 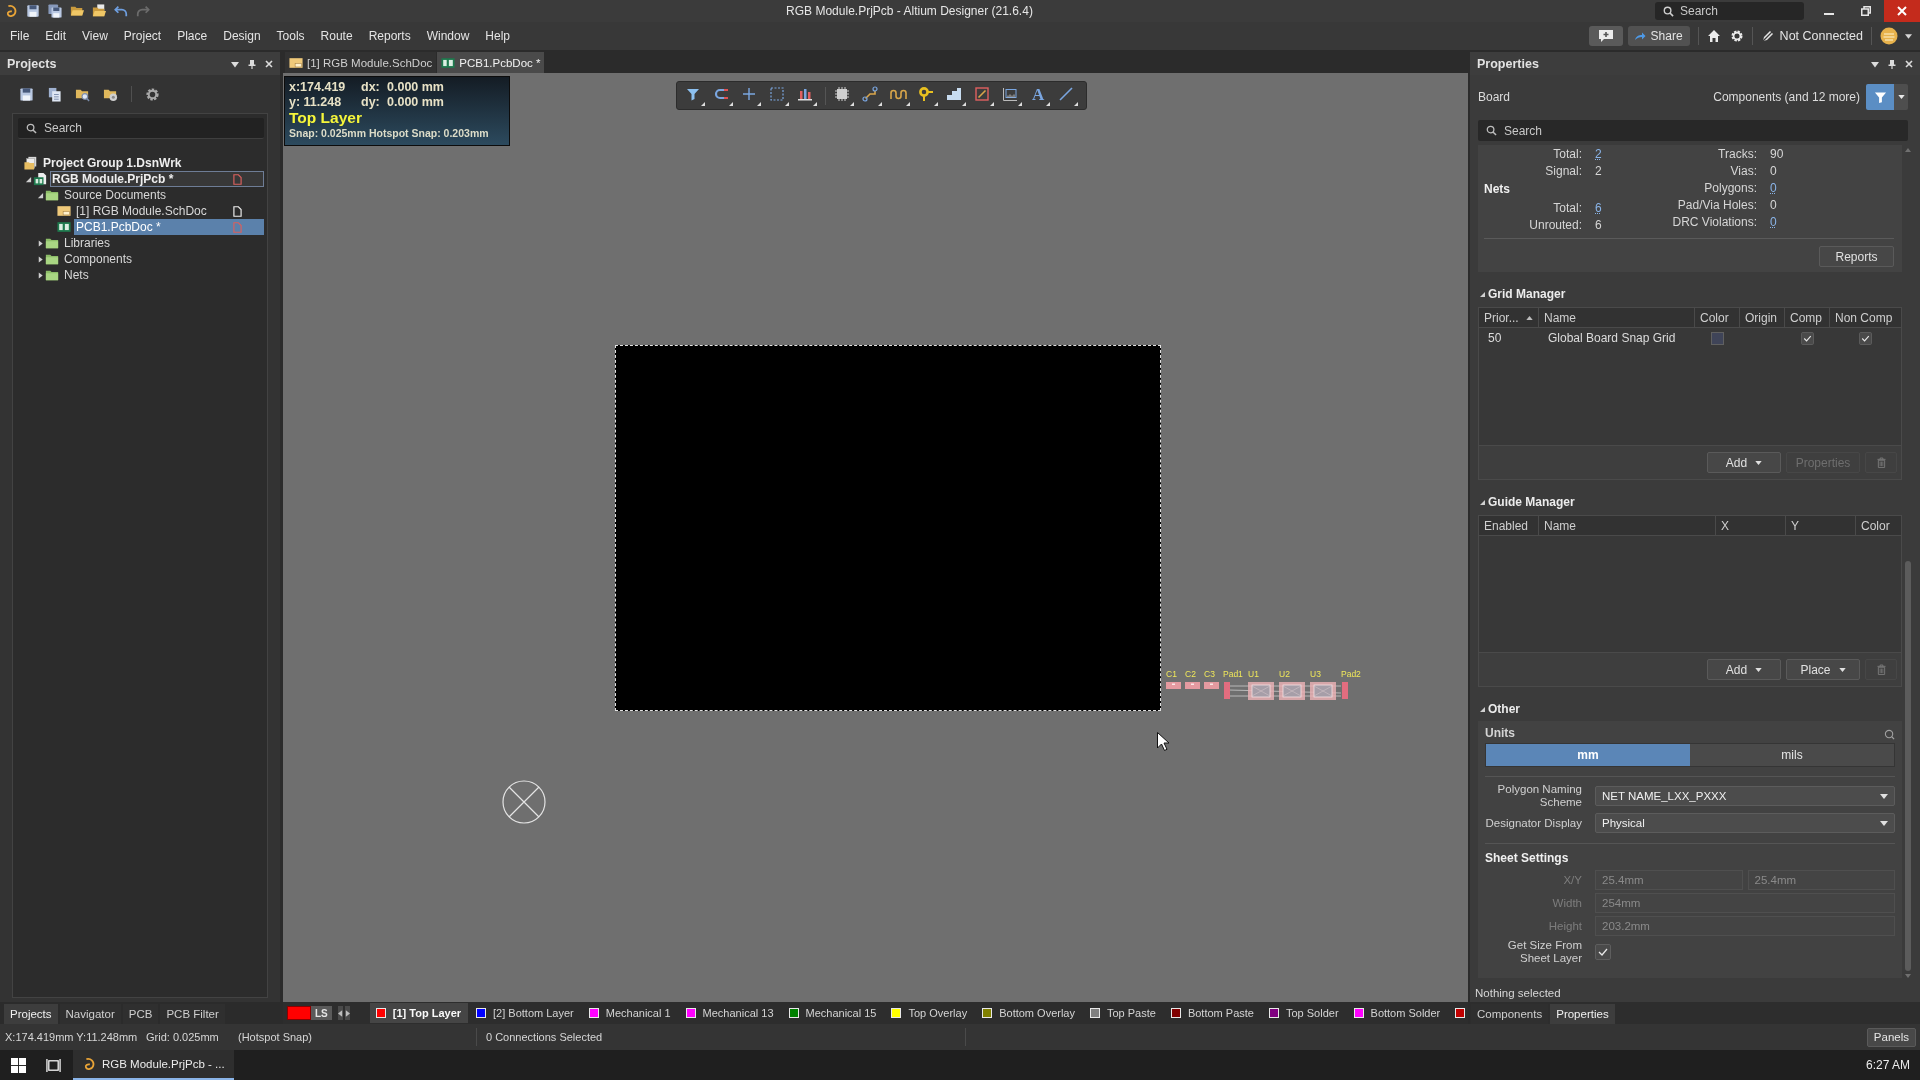 What do you see at coordinates (1582, 1014) in the screenshot?
I see `panel-tab: Properties` at bounding box center [1582, 1014].